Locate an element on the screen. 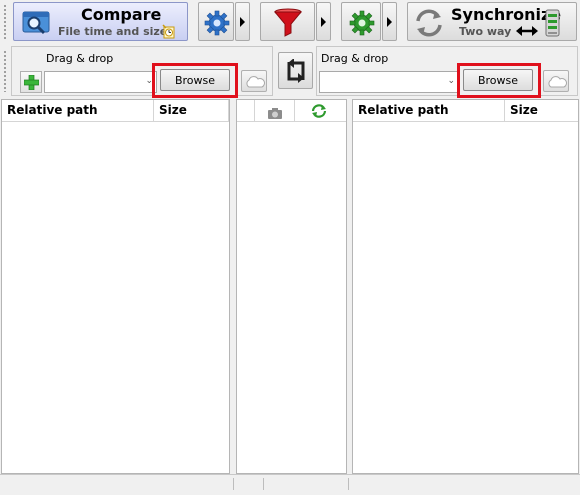 This screenshot has height=495, width=580. gear-green-icon is located at coordinates (362, 24).